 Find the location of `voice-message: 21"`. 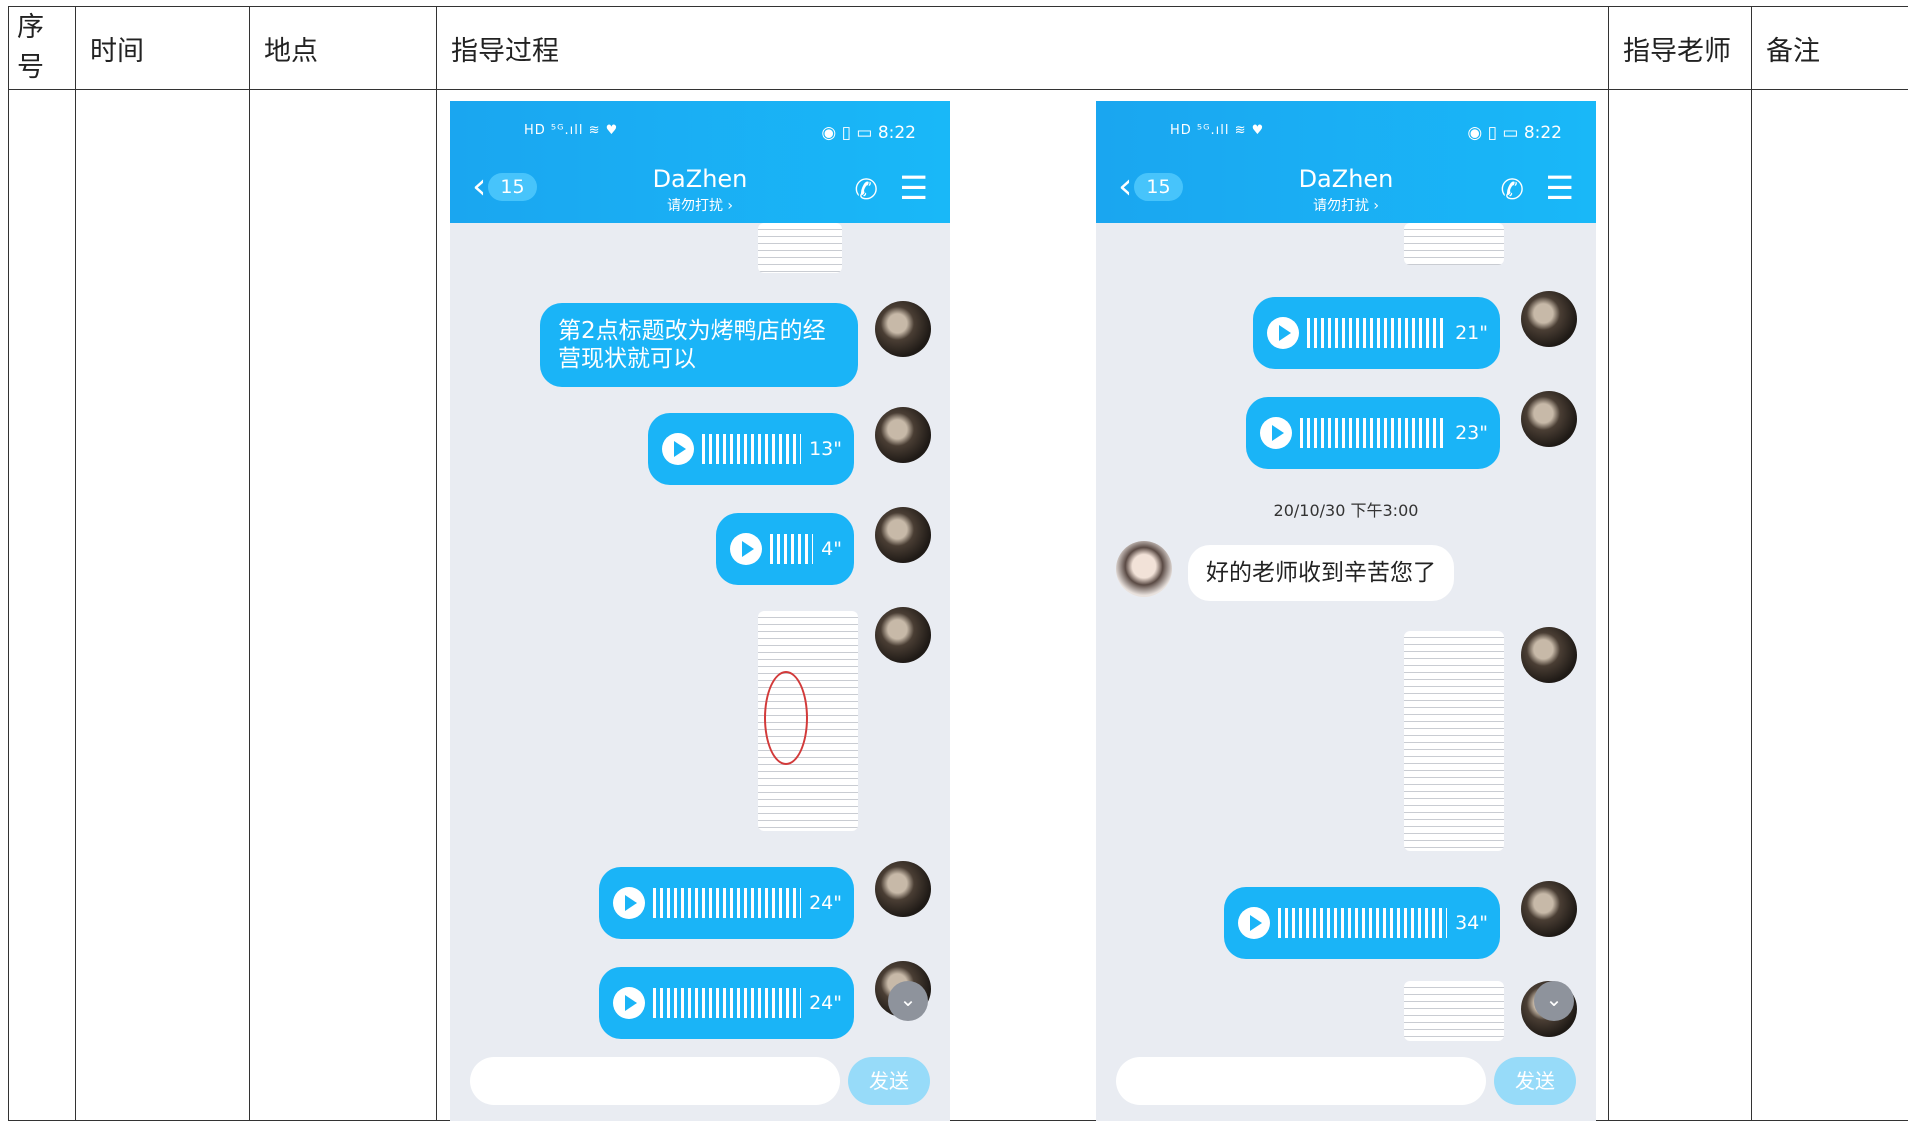

voice-message: 21" is located at coordinates (1376, 333).